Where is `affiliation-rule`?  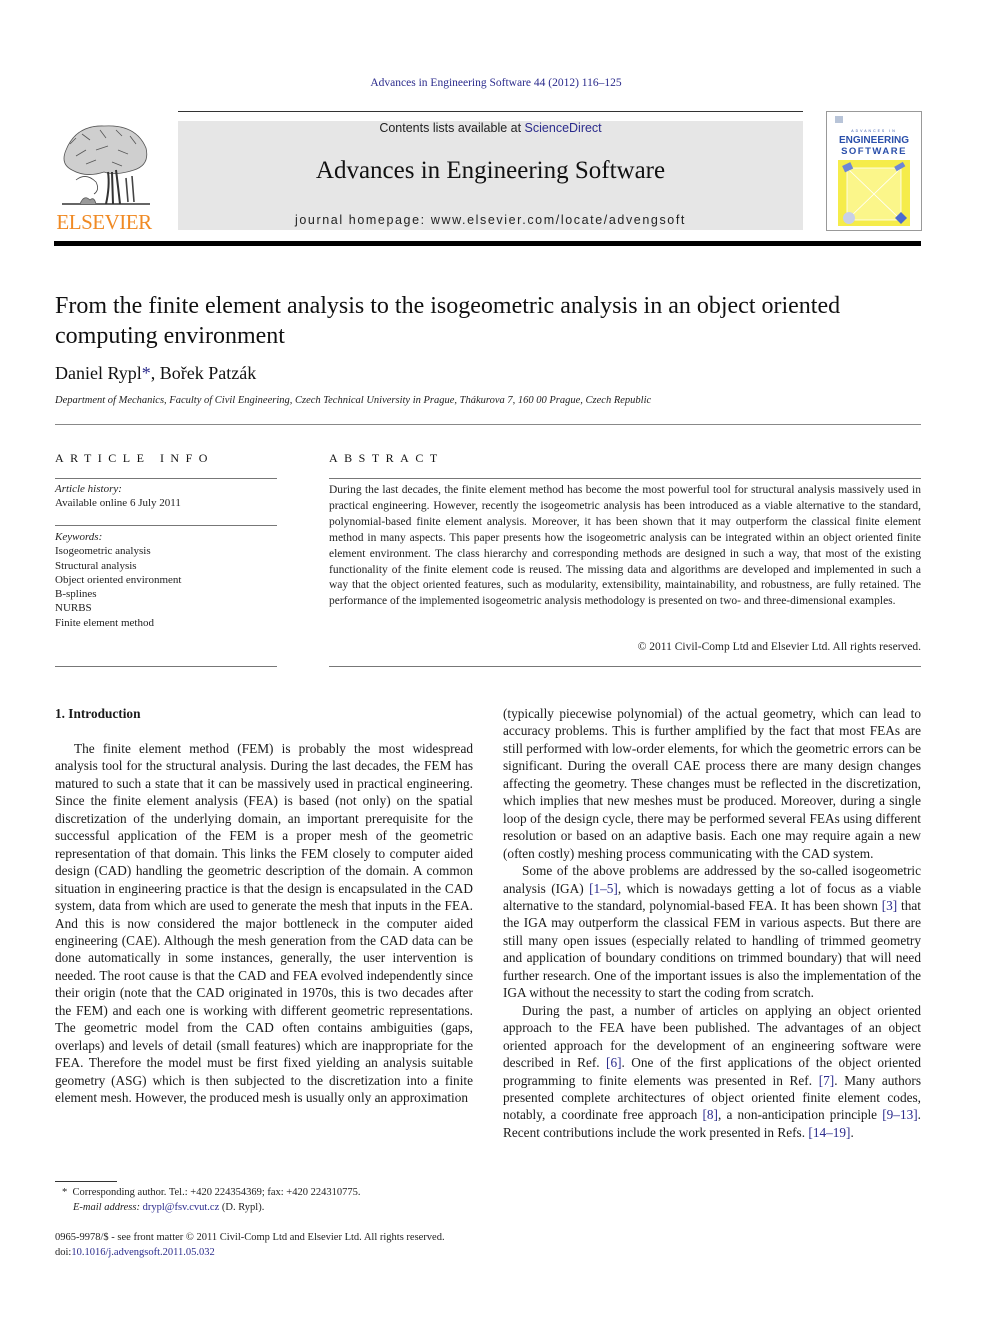
affiliation-rule is located at coordinates (488, 424).